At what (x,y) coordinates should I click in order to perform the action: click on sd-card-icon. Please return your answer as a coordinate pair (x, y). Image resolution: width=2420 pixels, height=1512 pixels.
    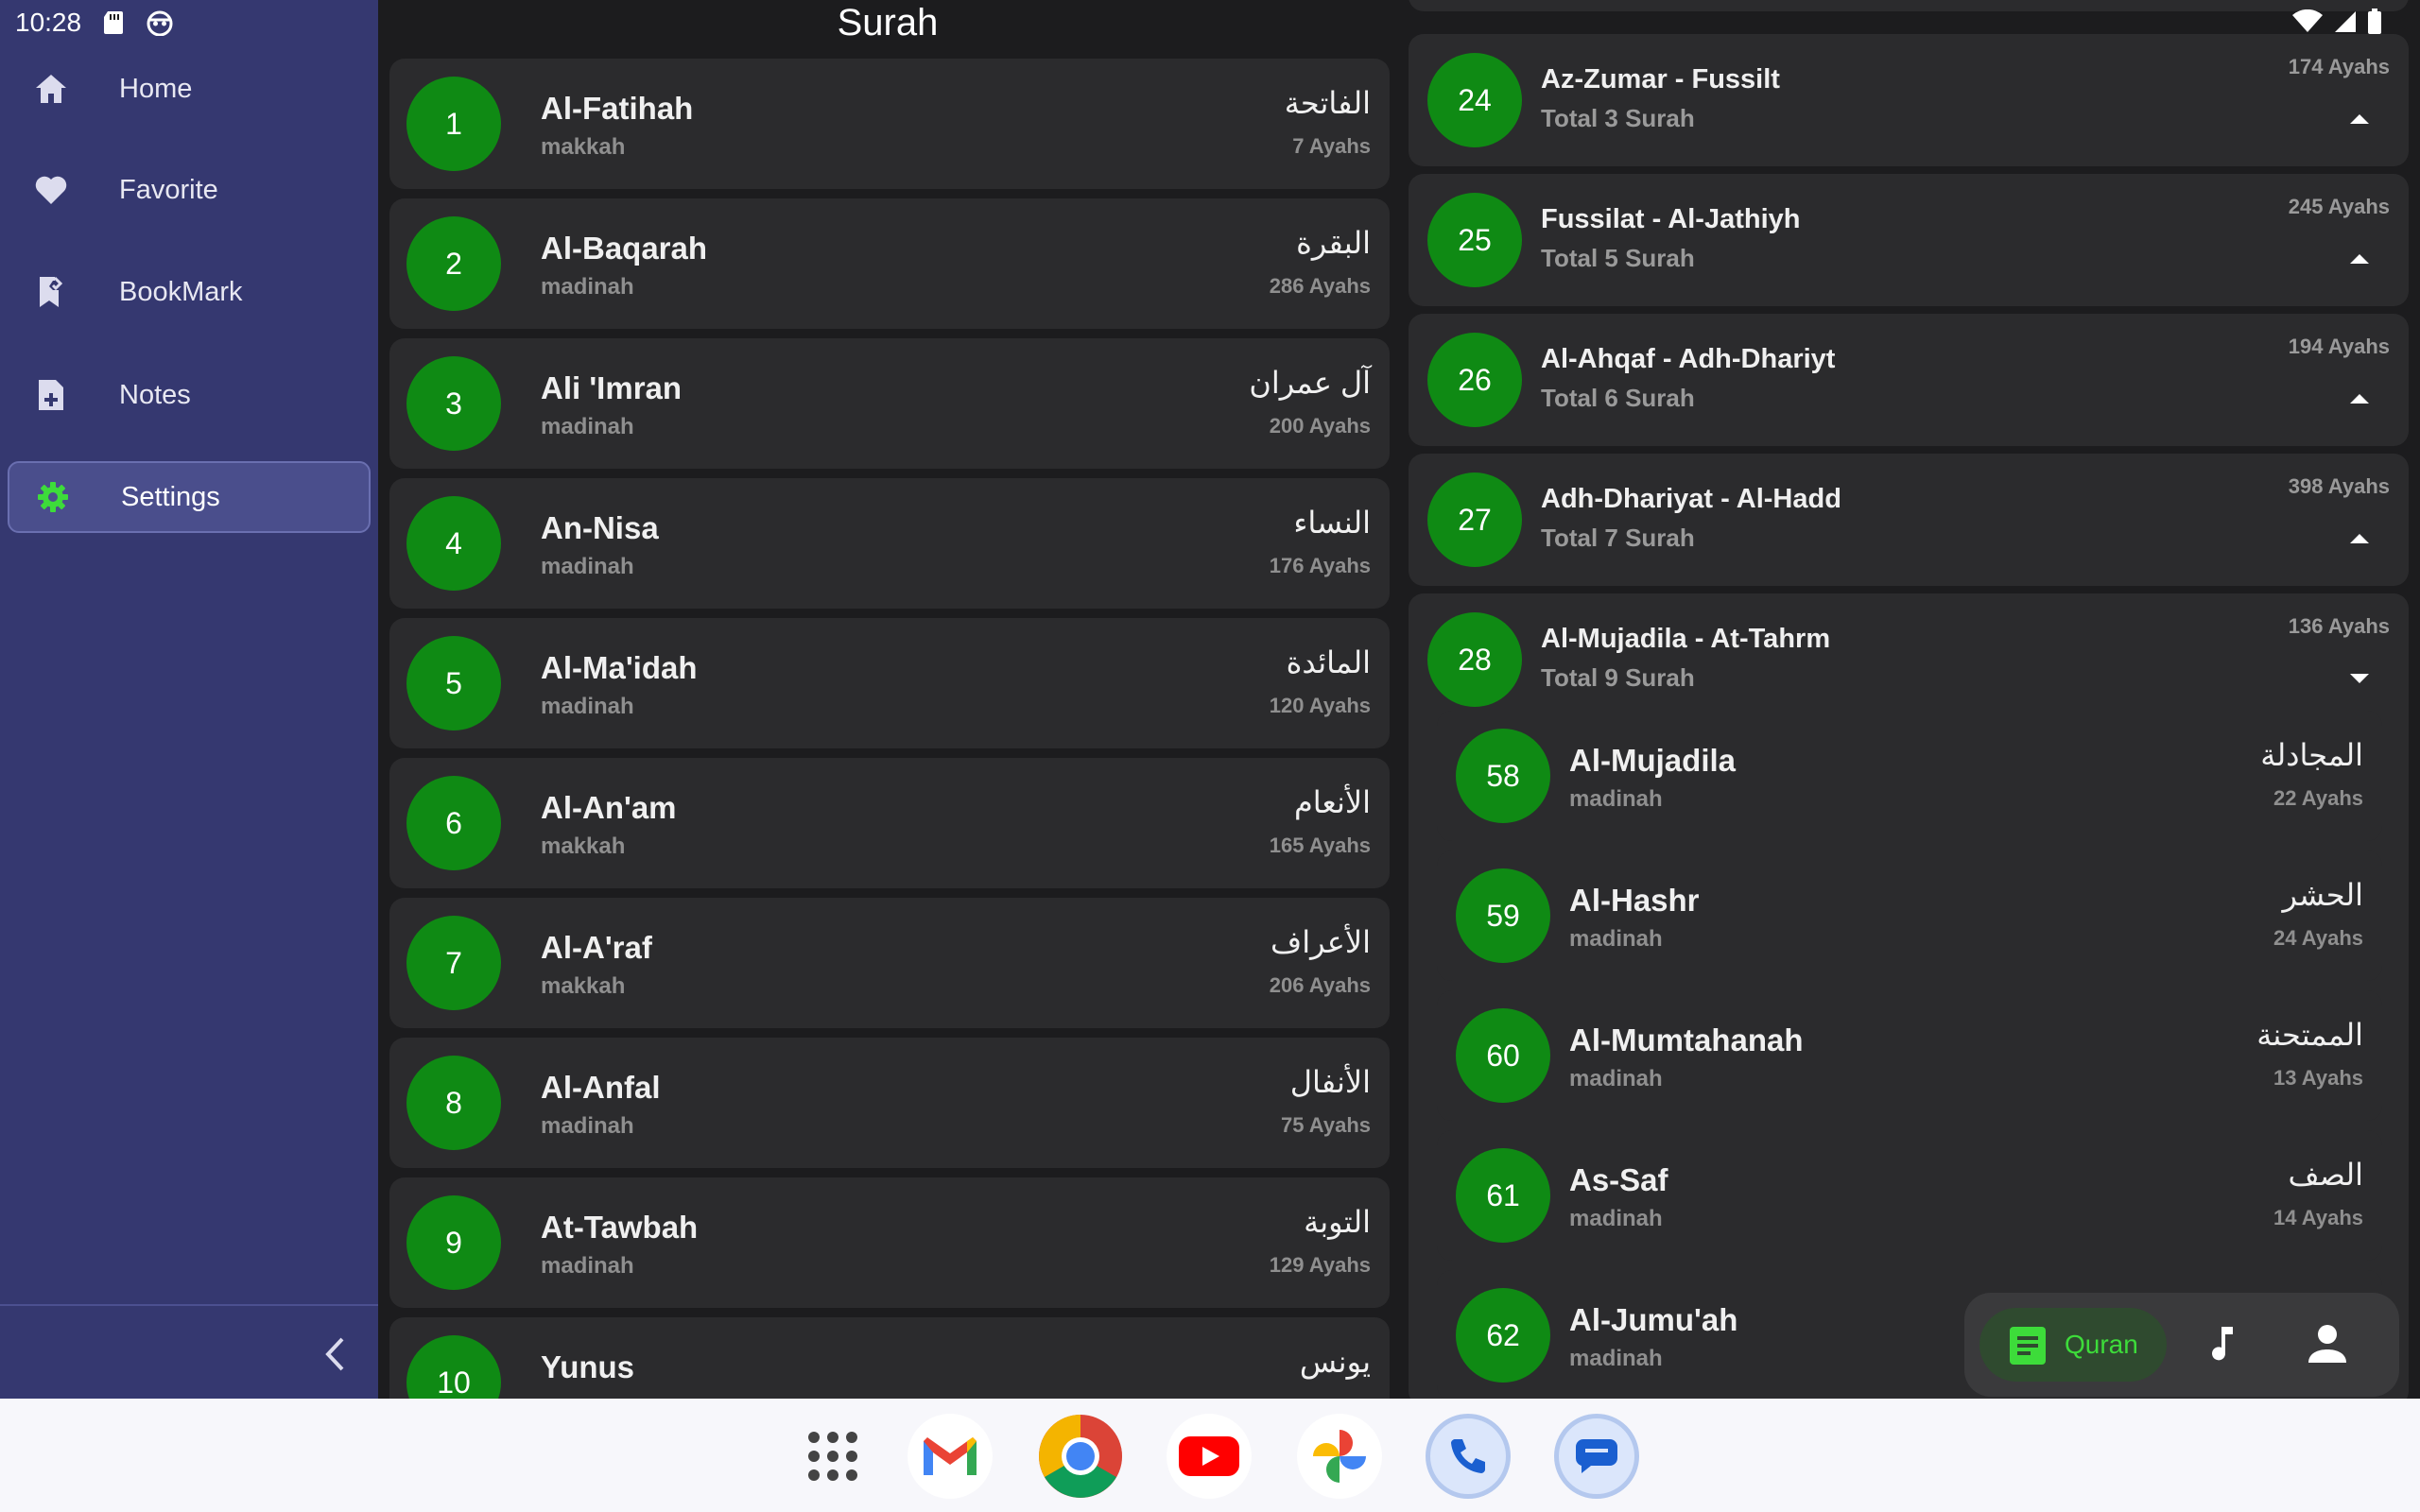
    Looking at the image, I should click on (115, 22).